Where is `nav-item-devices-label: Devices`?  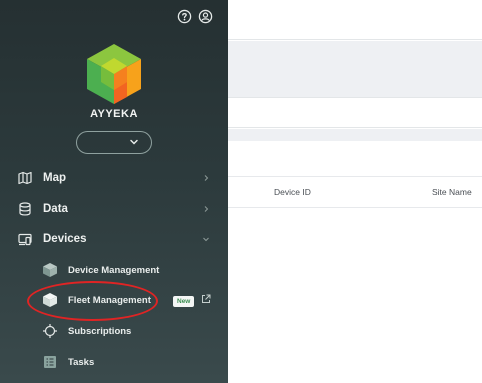 nav-item-devices-label: Devices is located at coordinates (65, 239).